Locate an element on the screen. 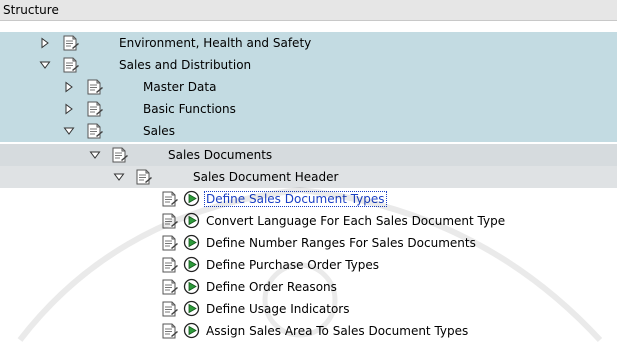 Image resolution: width=617 pixels, height=344 pixels. tree-leaf-define-sales-document-types: Define Sales Document Types is located at coordinates (308, 199).